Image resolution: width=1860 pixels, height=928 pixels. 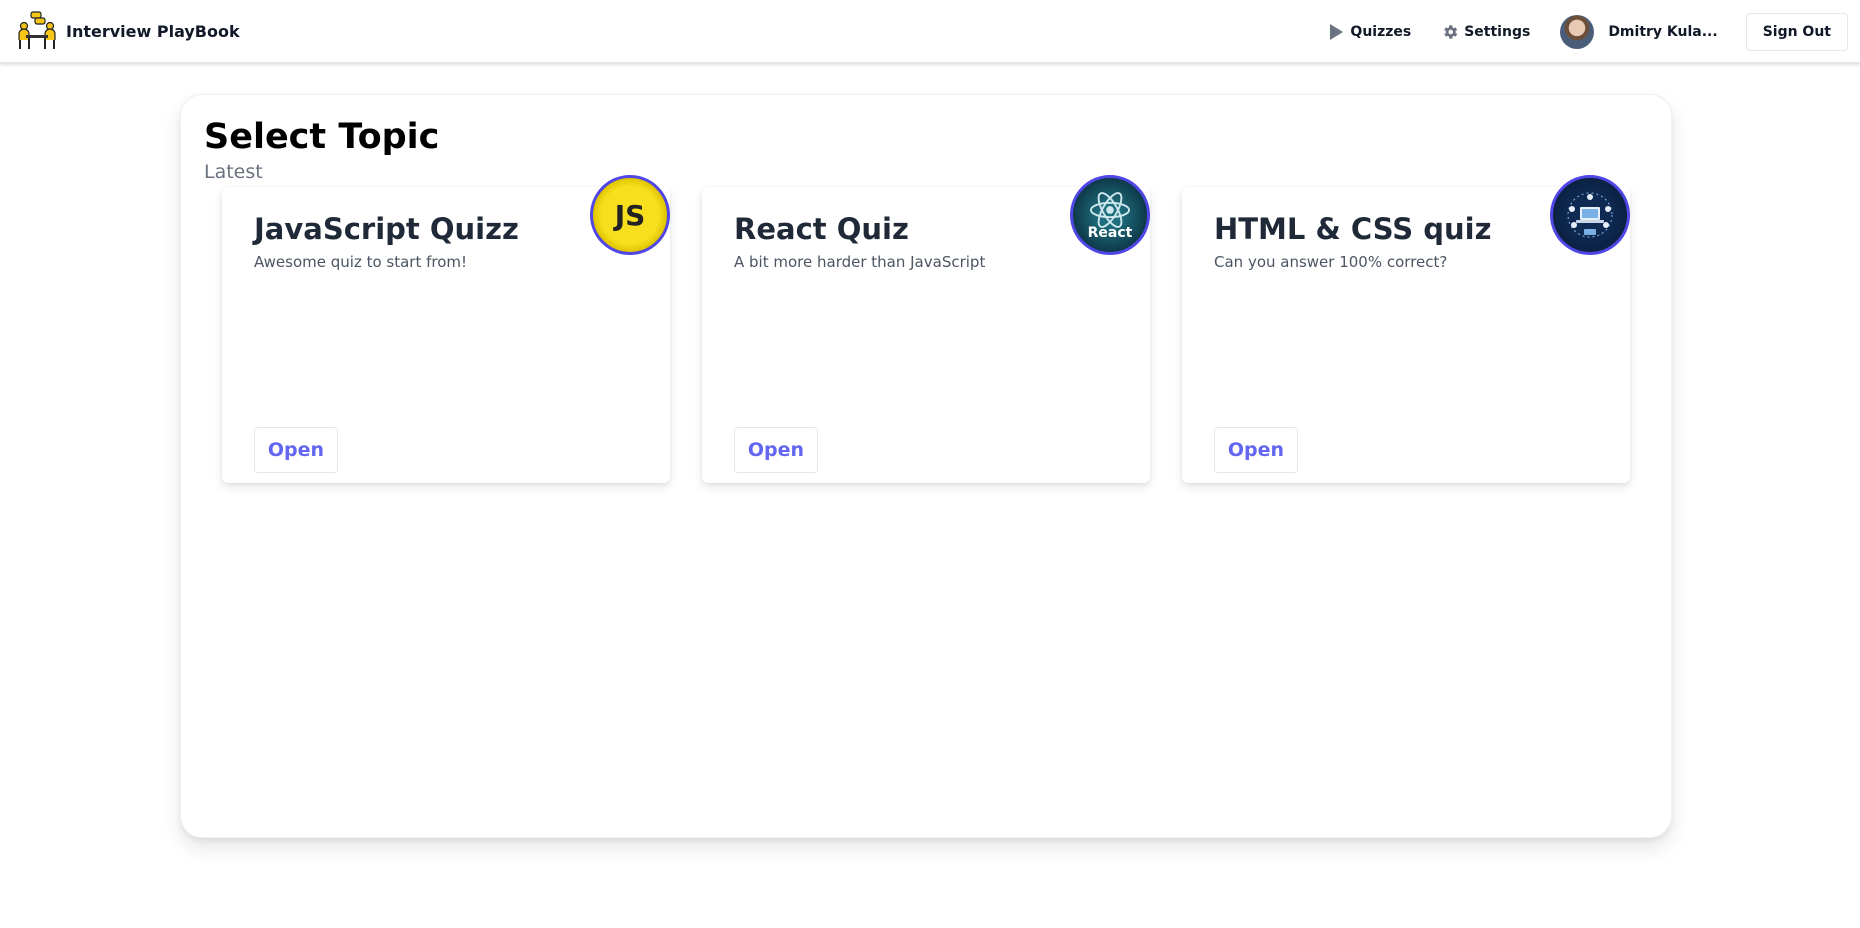 I want to click on laptop-icon, so click(x=1590, y=215).